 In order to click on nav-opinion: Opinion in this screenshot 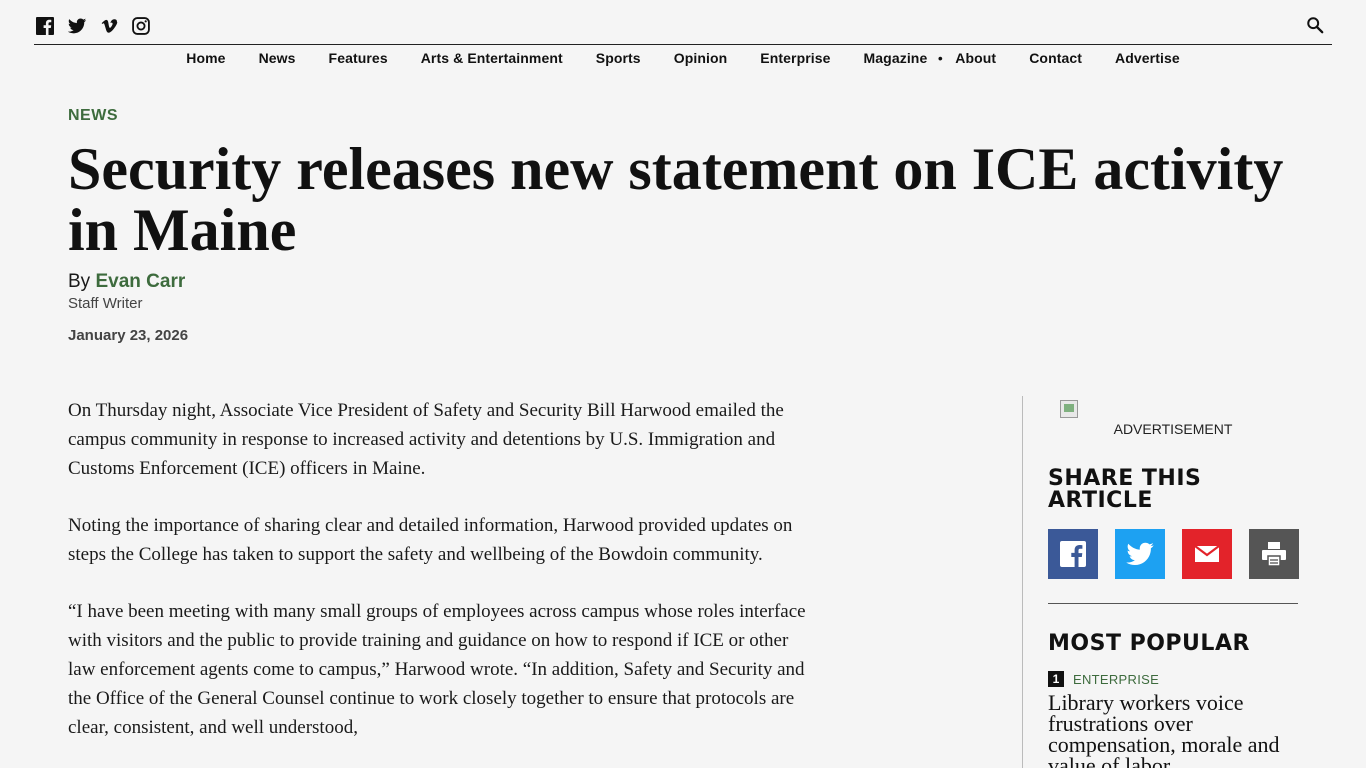, I will do `click(701, 58)`.